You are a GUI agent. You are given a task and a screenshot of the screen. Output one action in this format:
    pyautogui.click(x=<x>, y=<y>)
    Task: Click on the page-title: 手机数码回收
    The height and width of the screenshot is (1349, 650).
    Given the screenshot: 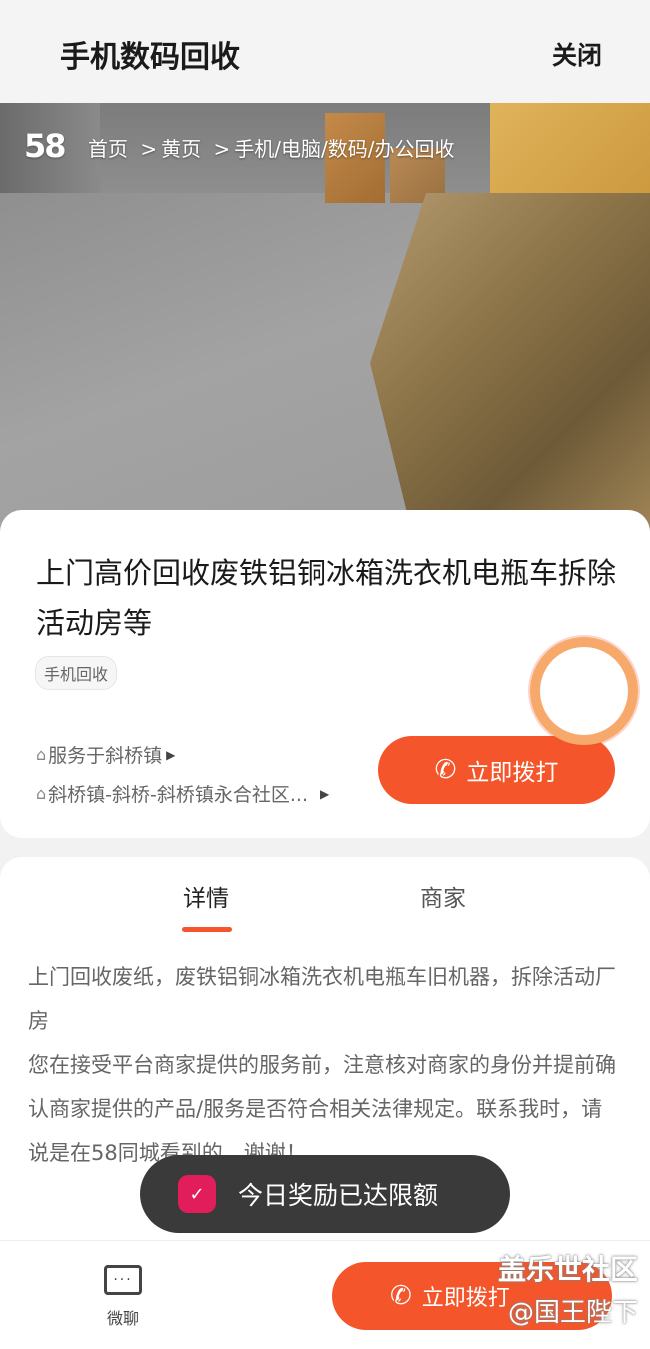 What is the action you would take?
    pyautogui.click(x=150, y=57)
    